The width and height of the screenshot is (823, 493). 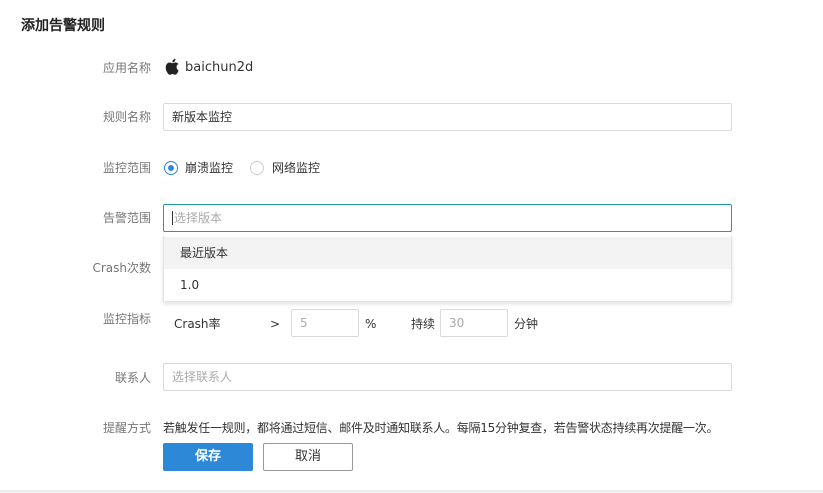 I want to click on contact-select-input: 选择联系人, so click(x=447, y=377).